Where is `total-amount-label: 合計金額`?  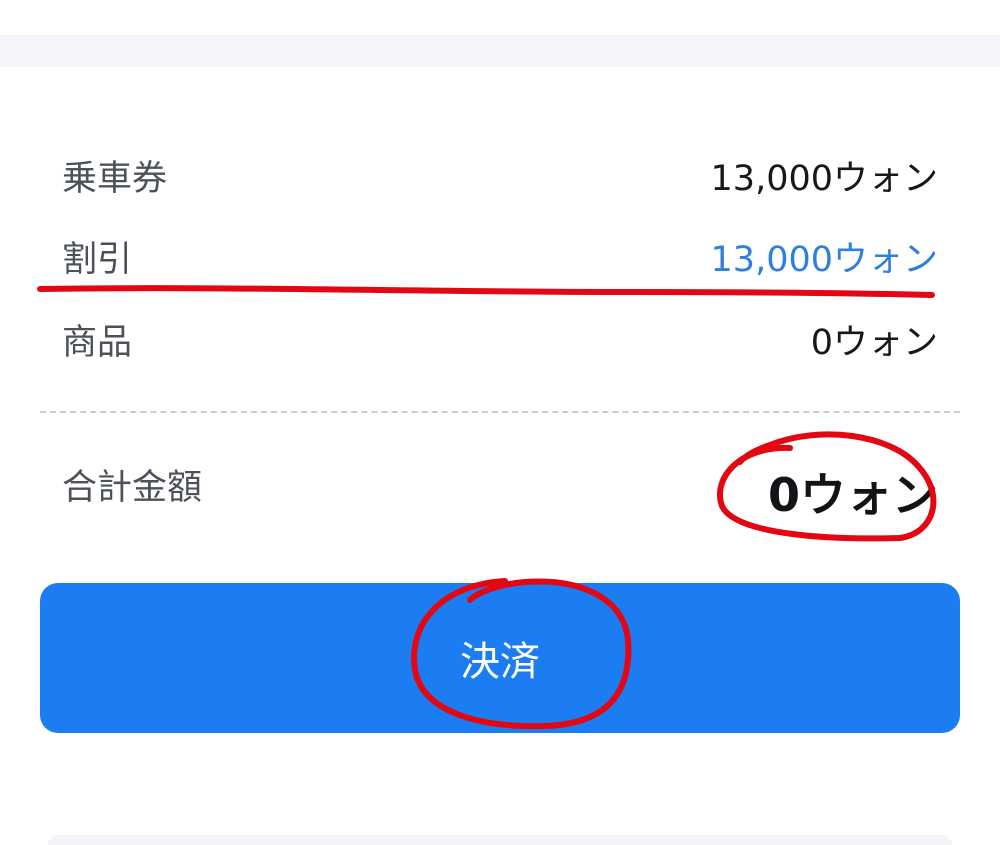 total-amount-label: 合計金額 is located at coordinates (132, 488).